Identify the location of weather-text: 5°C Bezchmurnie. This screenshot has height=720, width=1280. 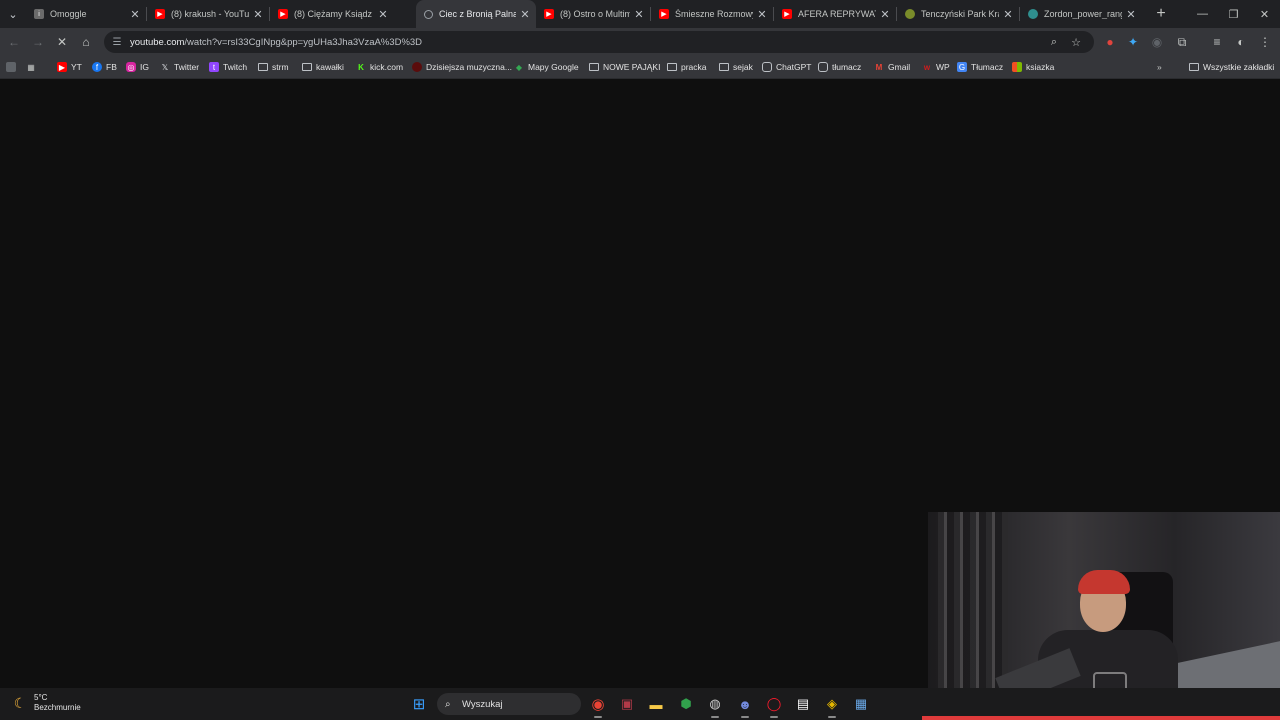
(57, 702).